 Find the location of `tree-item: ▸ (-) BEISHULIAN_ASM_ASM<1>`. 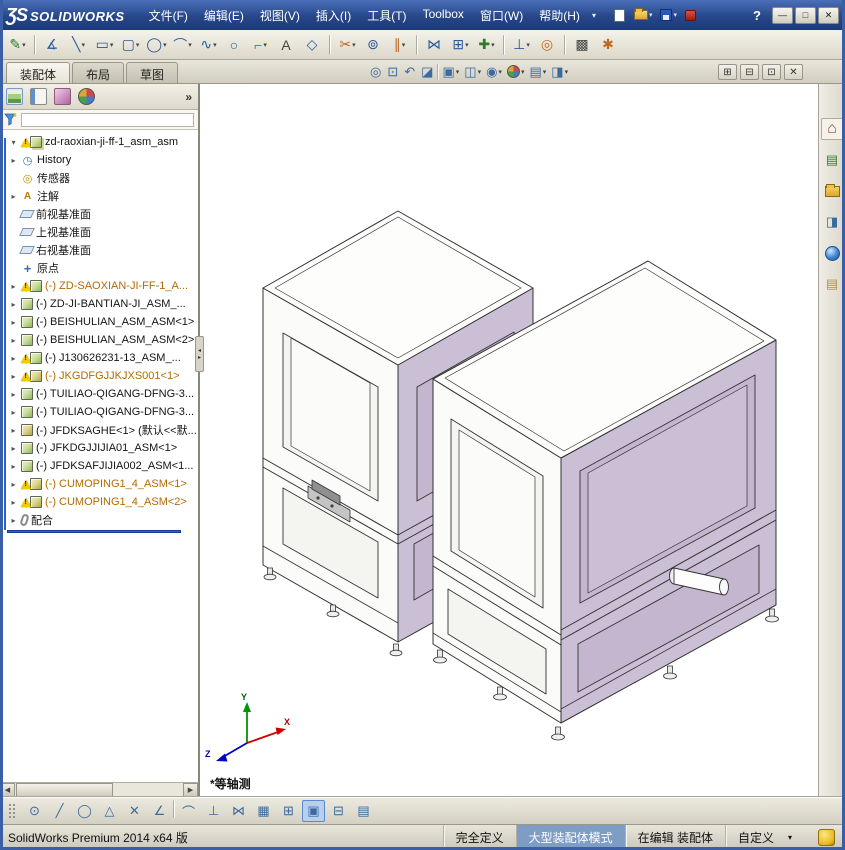

tree-item: ▸ (-) BEISHULIAN_ASM_ASM<1> is located at coordinates (99, 322).